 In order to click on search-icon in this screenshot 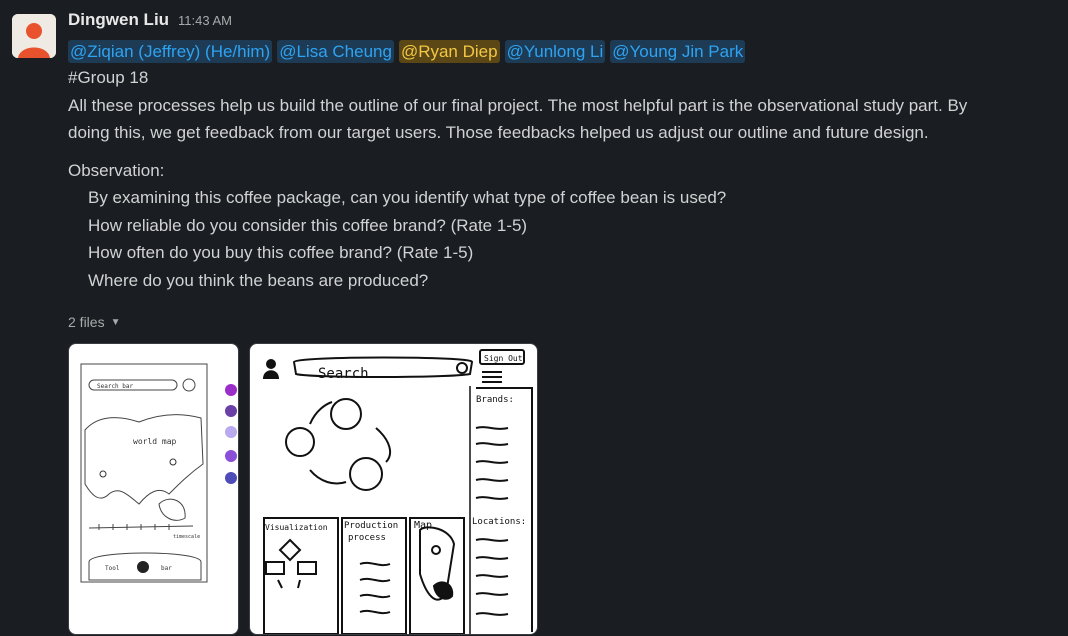, I will do `click(462, 368)`.